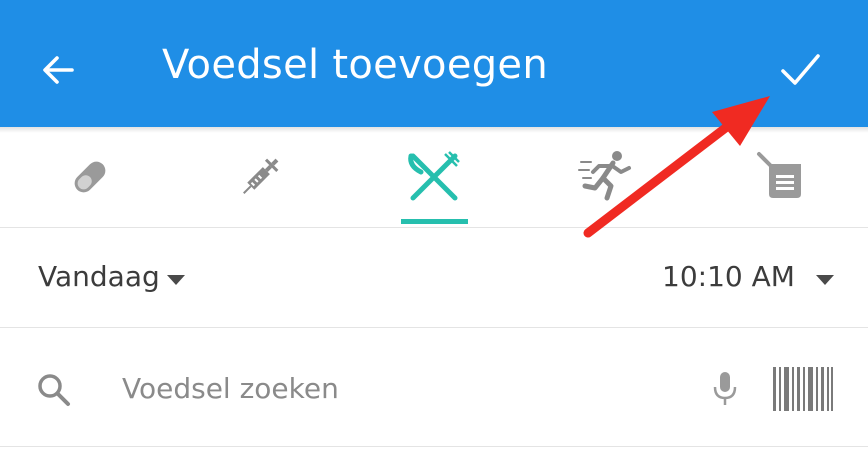 This screenshot has height=458, width=868. I want to click on food-search-input, so click(402, 388).